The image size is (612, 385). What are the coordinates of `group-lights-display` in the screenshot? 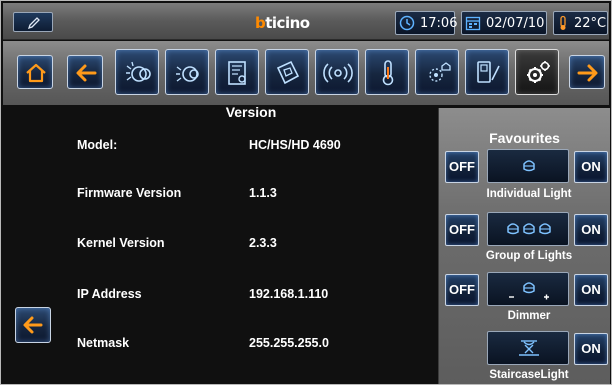 It's located at (528, 229).